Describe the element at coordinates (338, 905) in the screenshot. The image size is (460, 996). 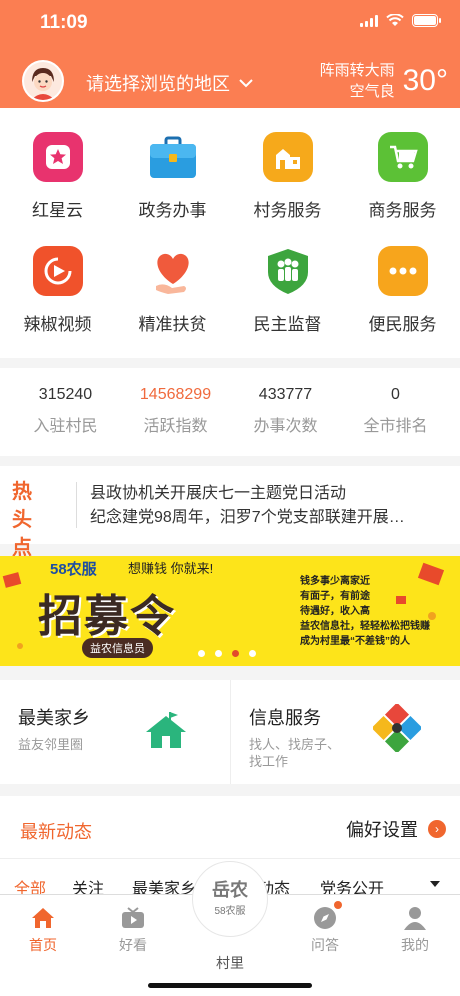
I see `notification-dot` at that location.